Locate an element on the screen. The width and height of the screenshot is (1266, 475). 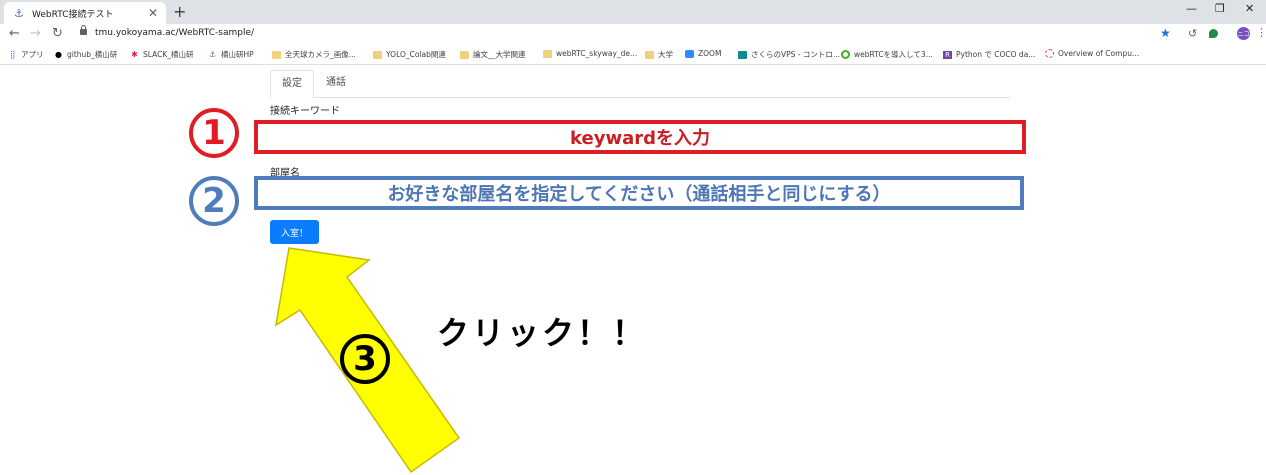
yellow-arrow is located at coordinates (367, 360).